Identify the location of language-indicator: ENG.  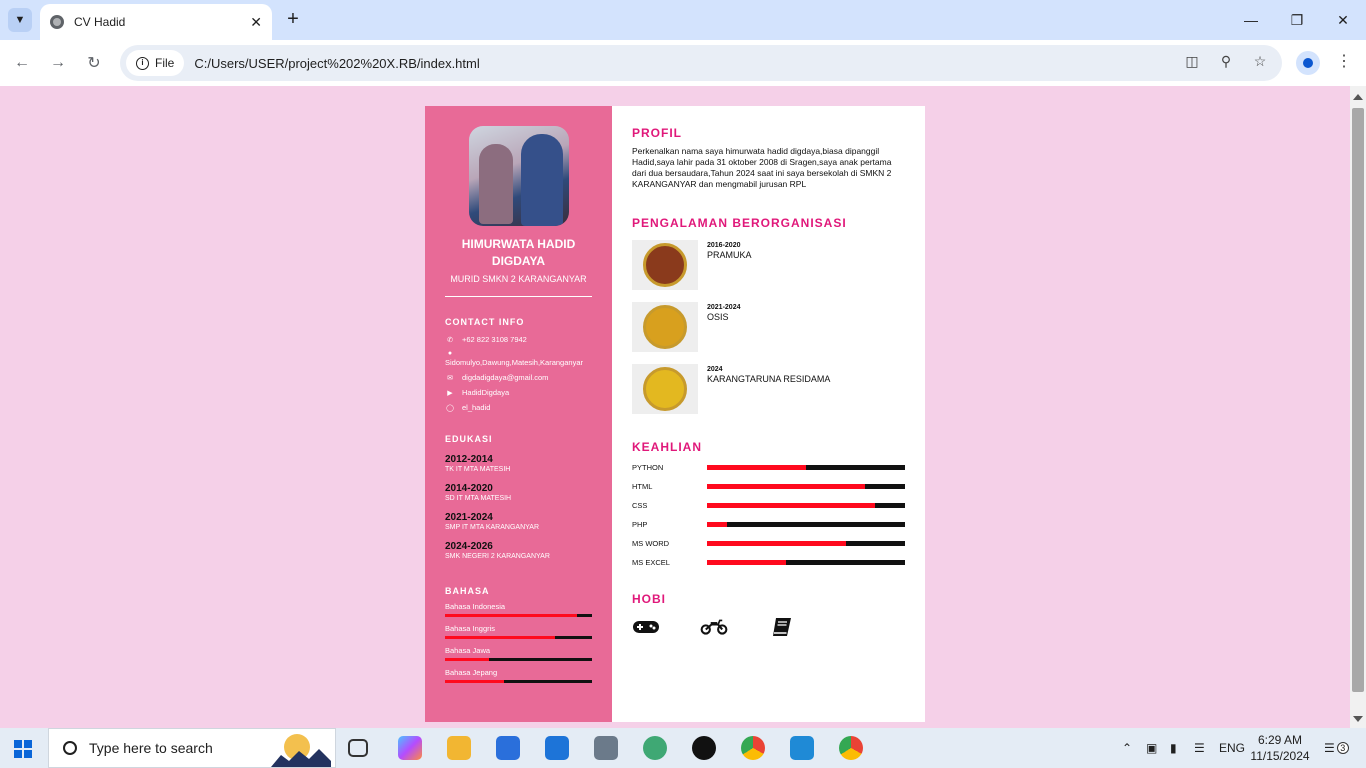
(1232, 748).